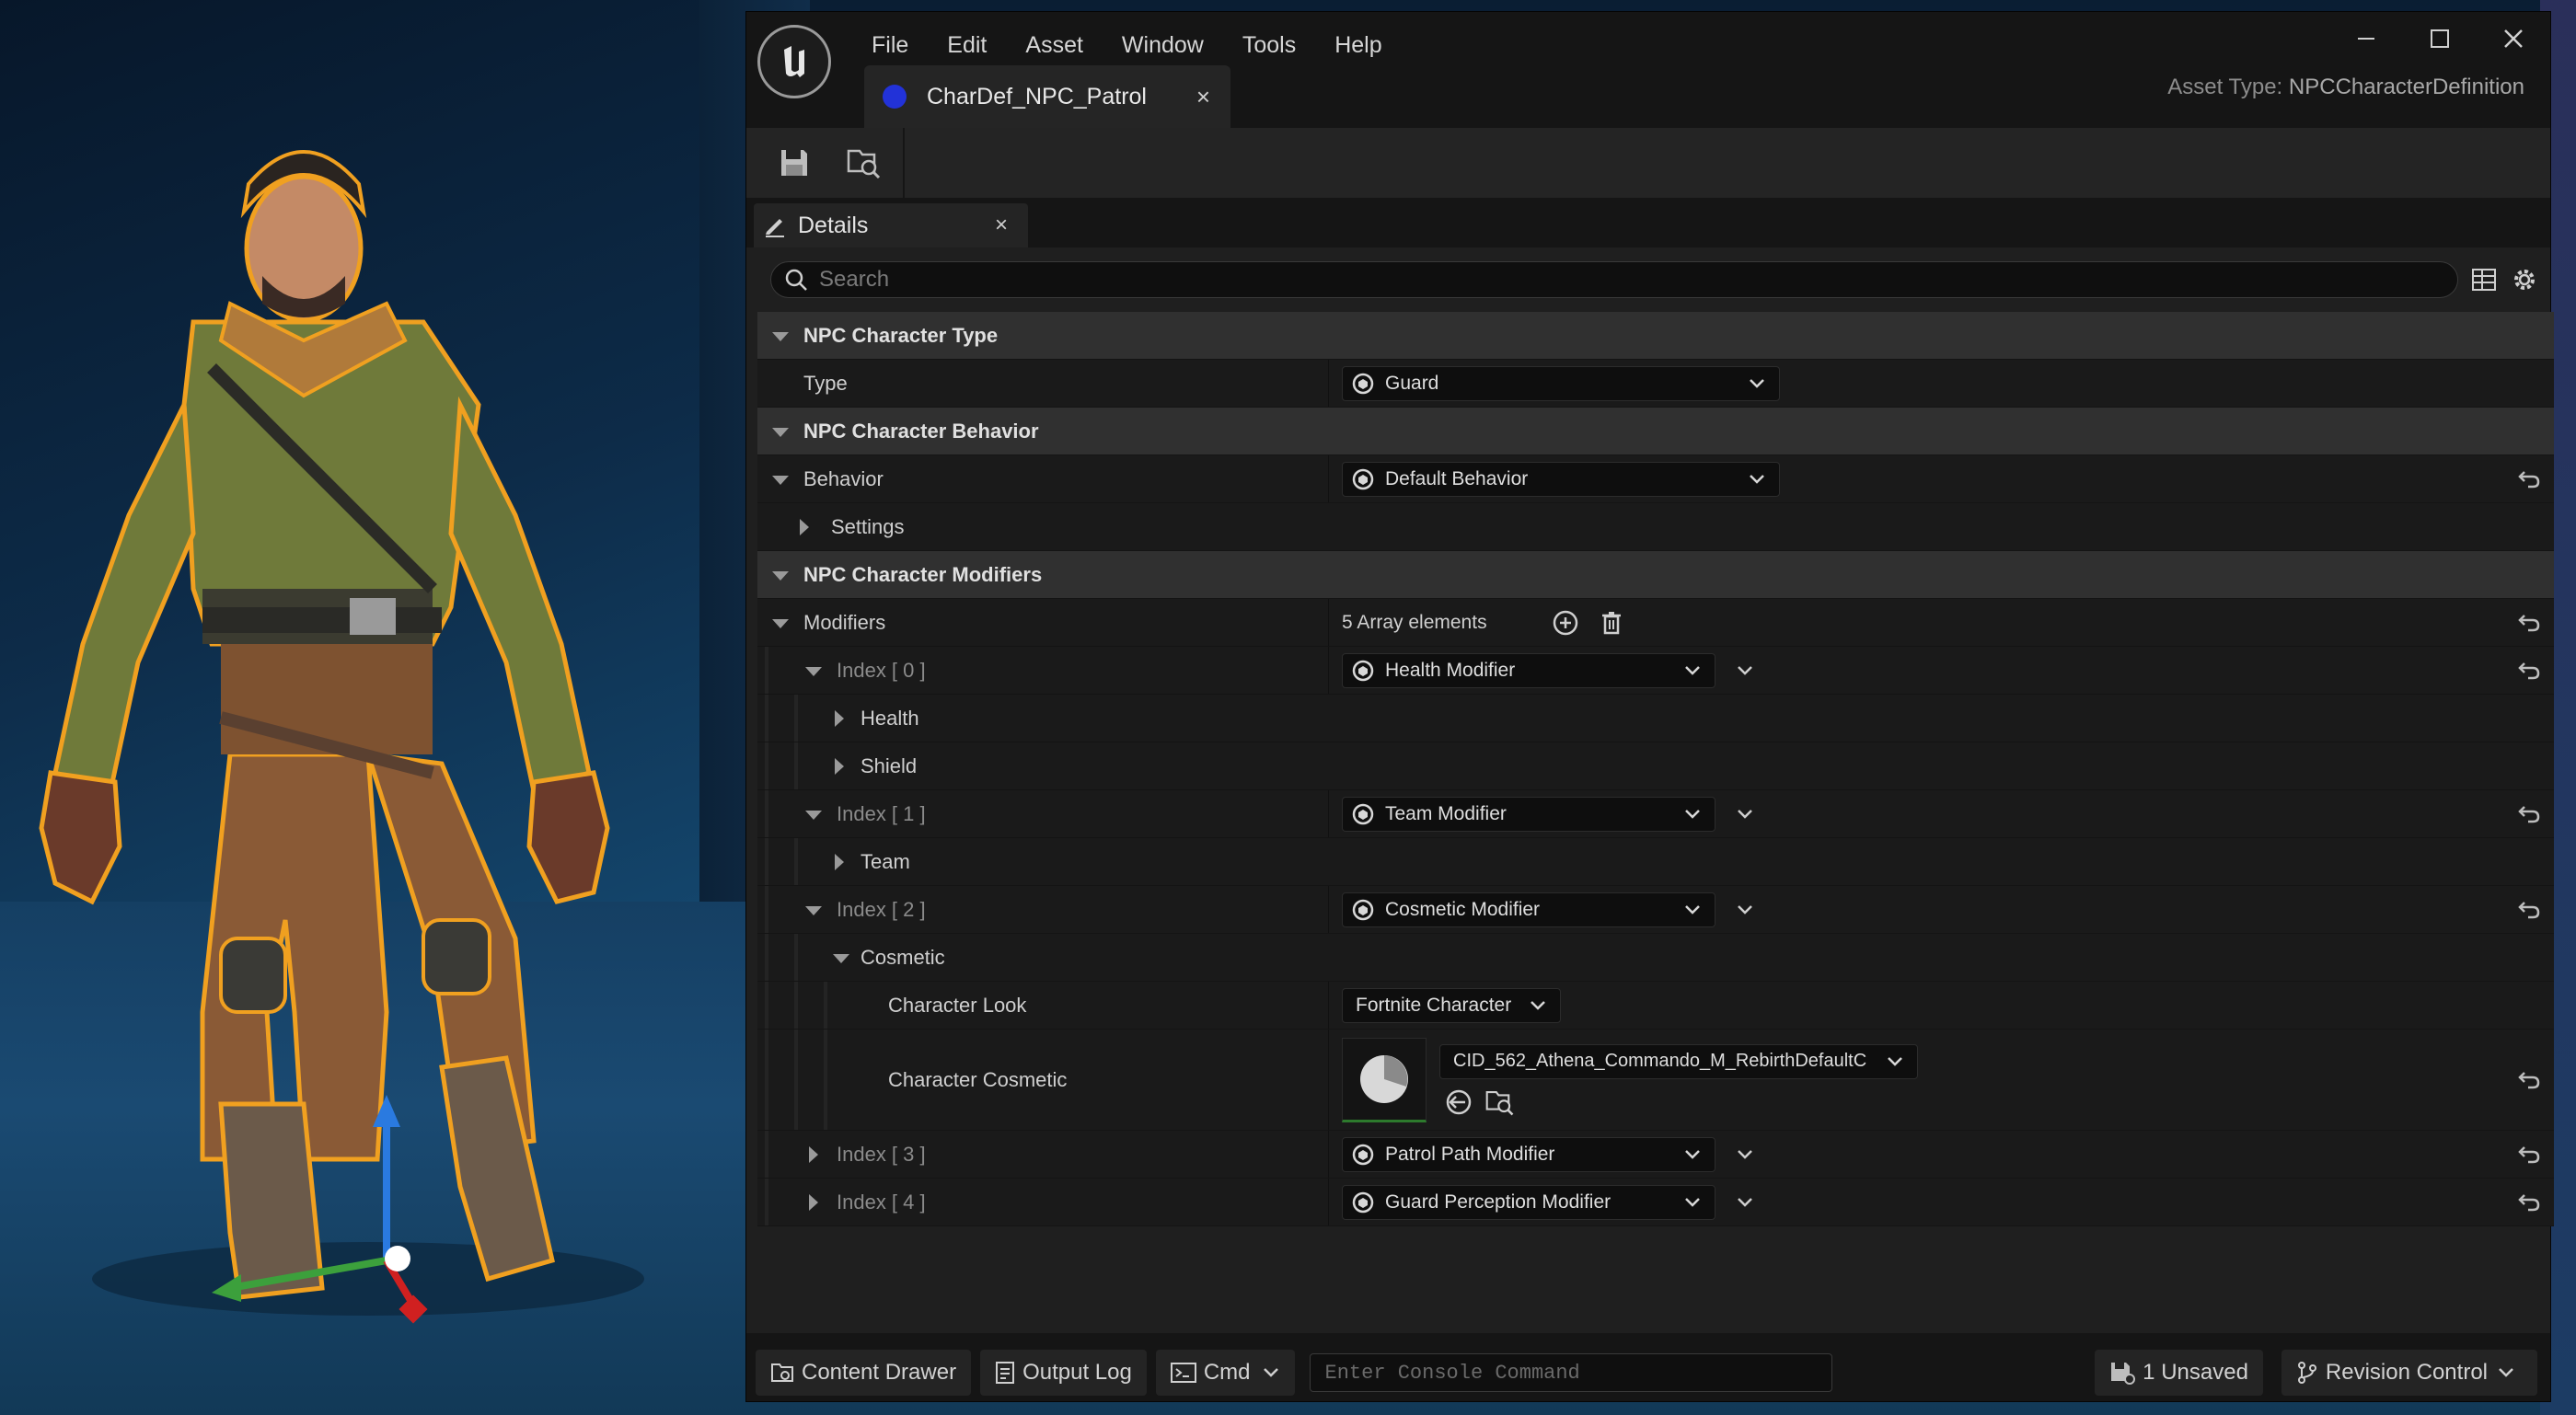  I want to click on save-button, so click(794, 163).